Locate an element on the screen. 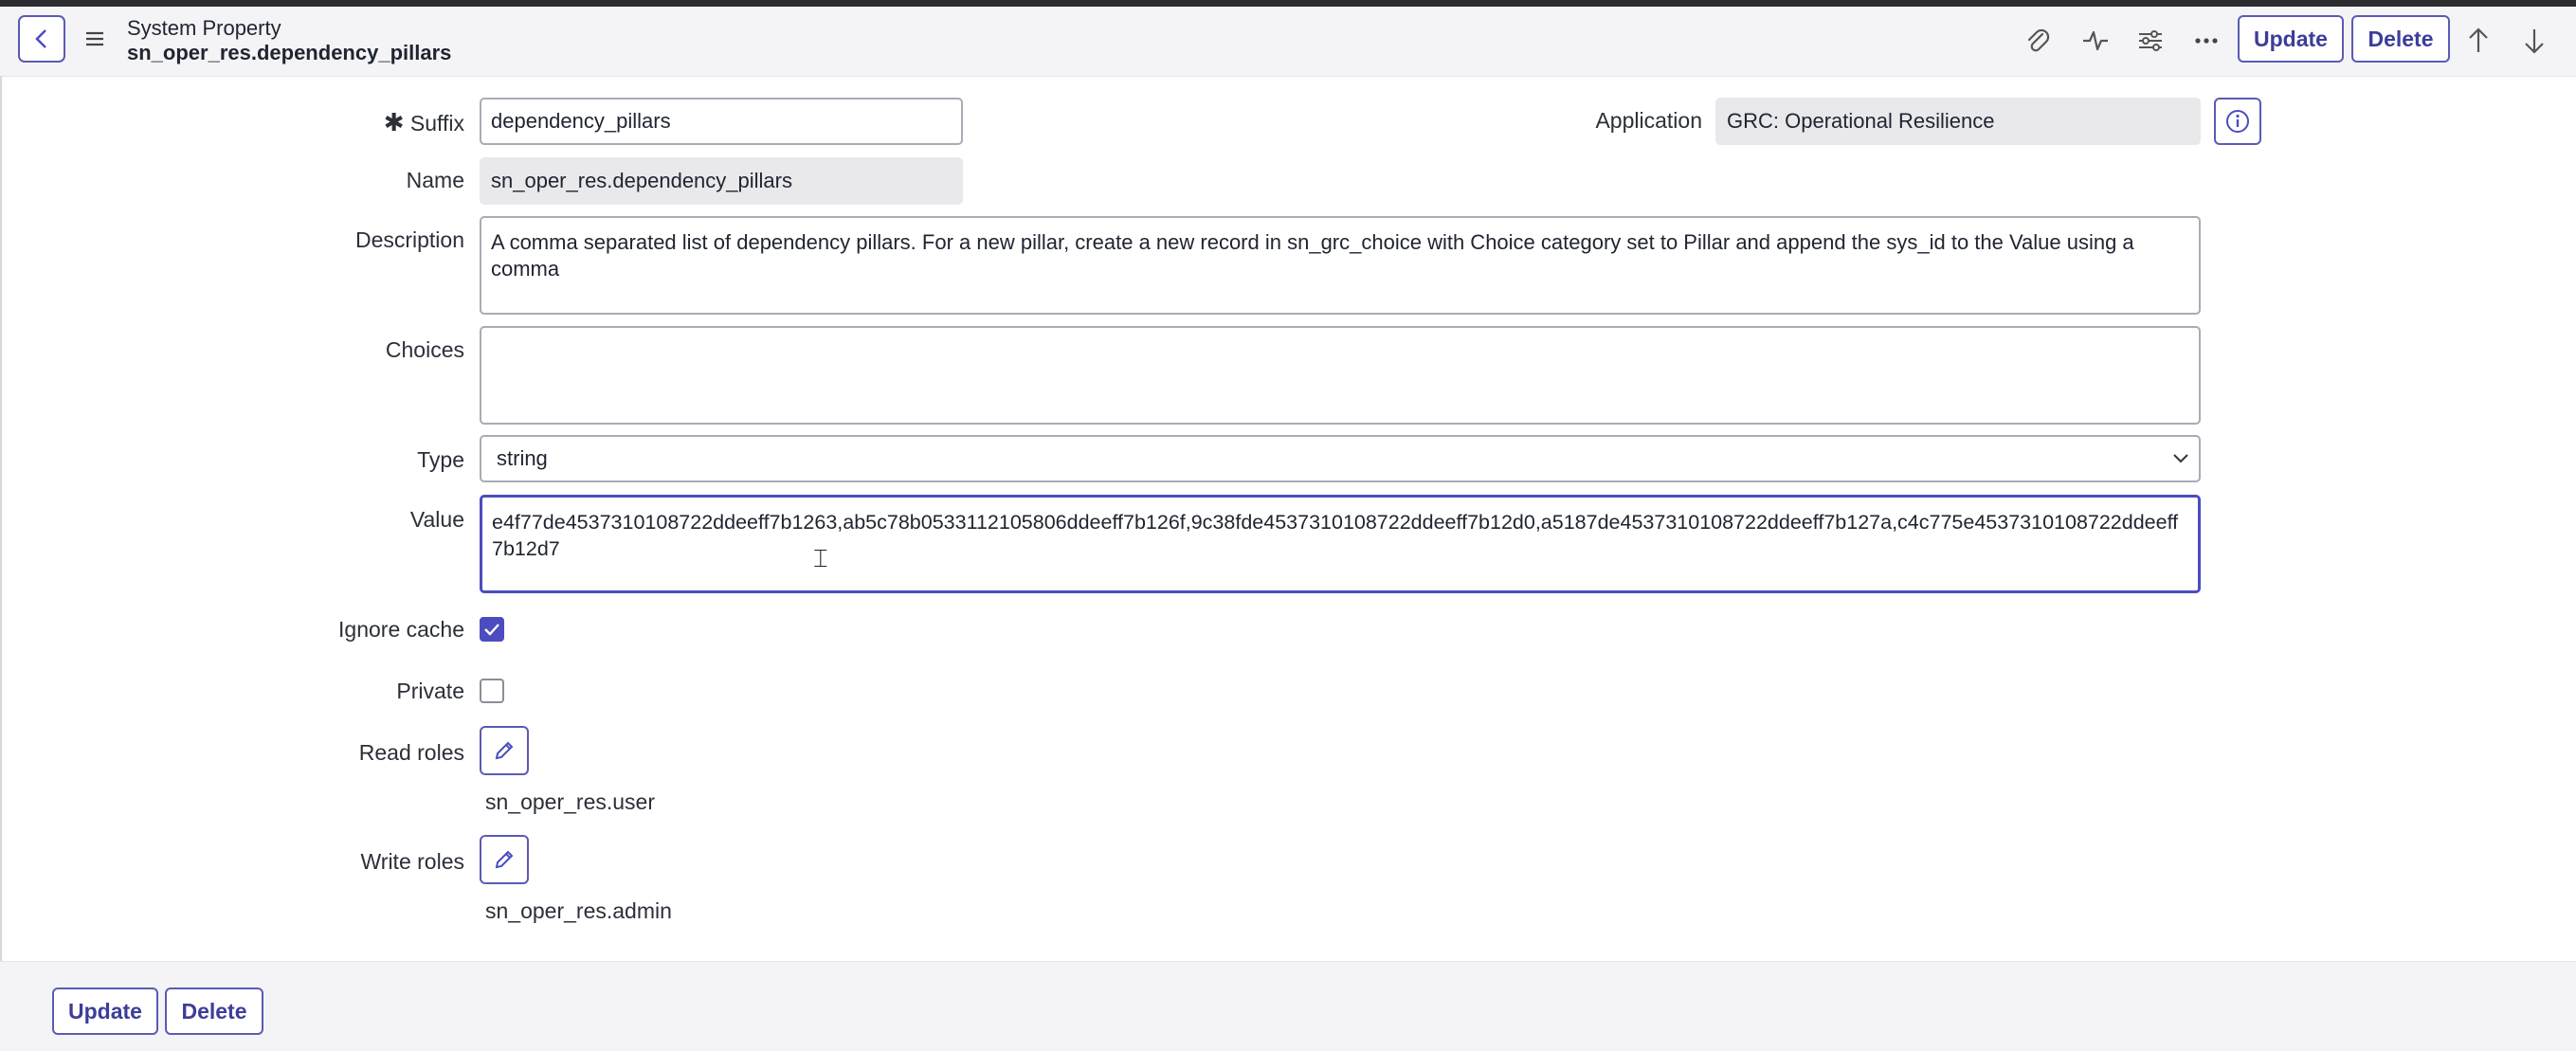 The image size is (2576, 1051). type-label: Type is located at coordinates (440, 459).